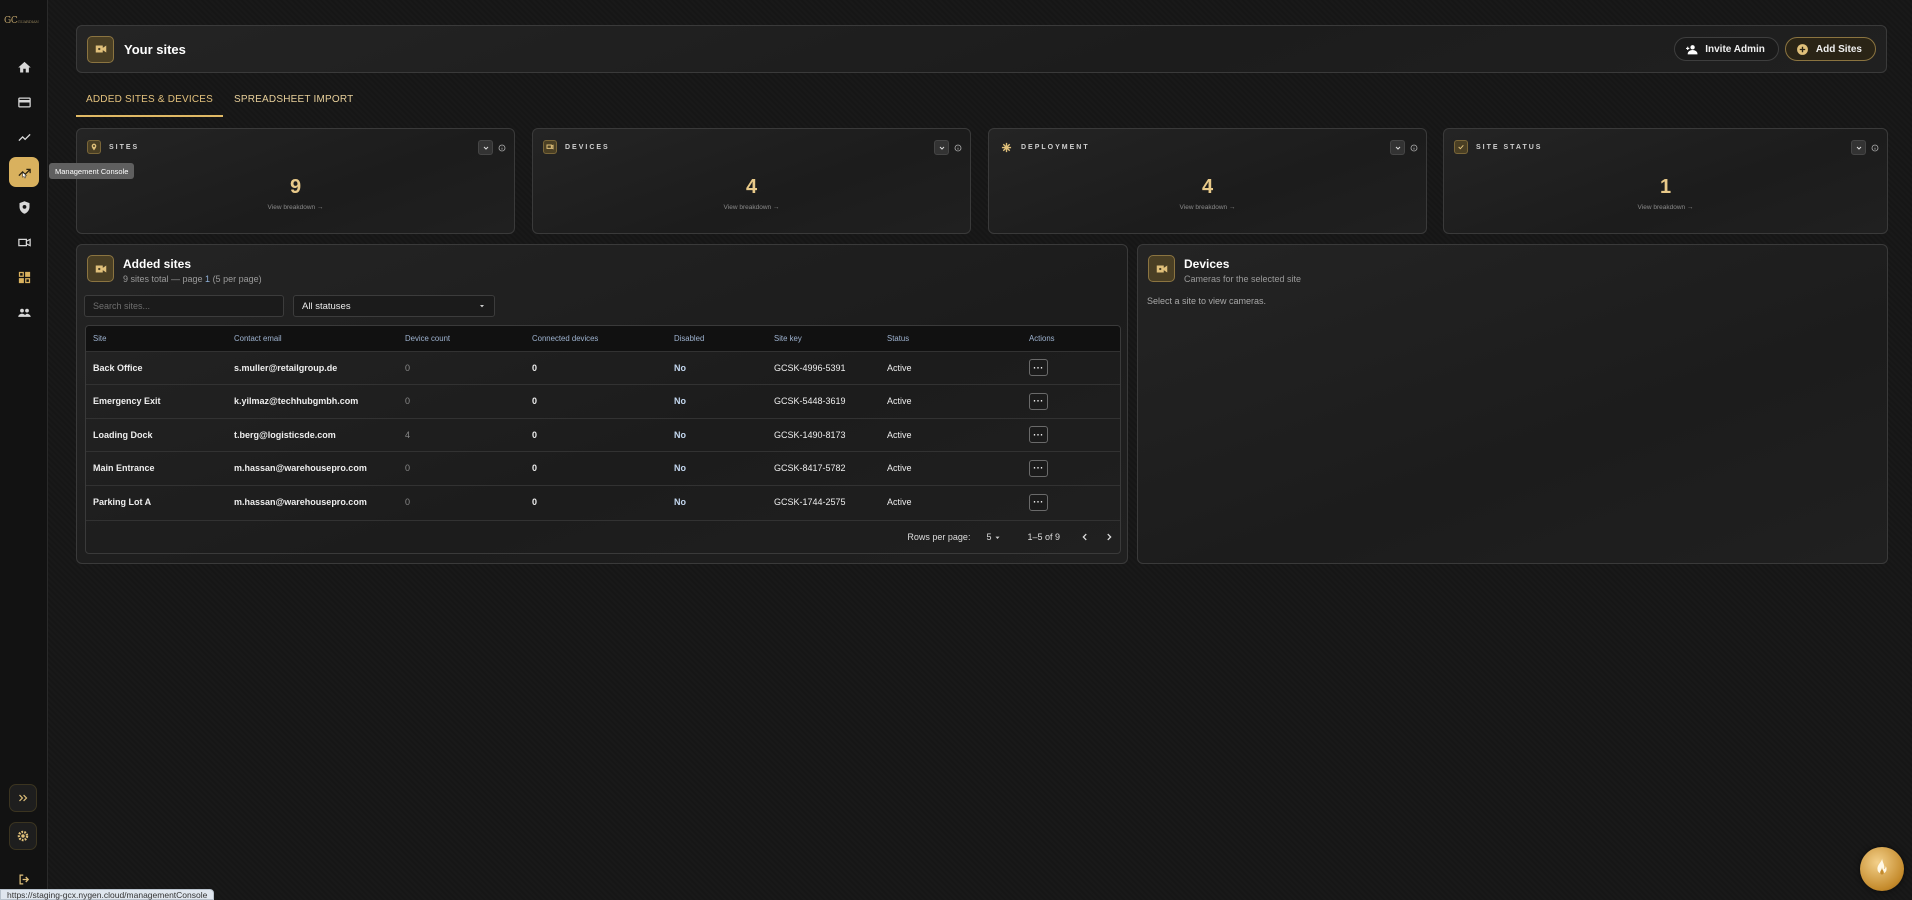 Image resolution: width=1912 pixels, height=900 pixels. I want to click on stat-label: DEPLOYMENT, so click(1055, 147).